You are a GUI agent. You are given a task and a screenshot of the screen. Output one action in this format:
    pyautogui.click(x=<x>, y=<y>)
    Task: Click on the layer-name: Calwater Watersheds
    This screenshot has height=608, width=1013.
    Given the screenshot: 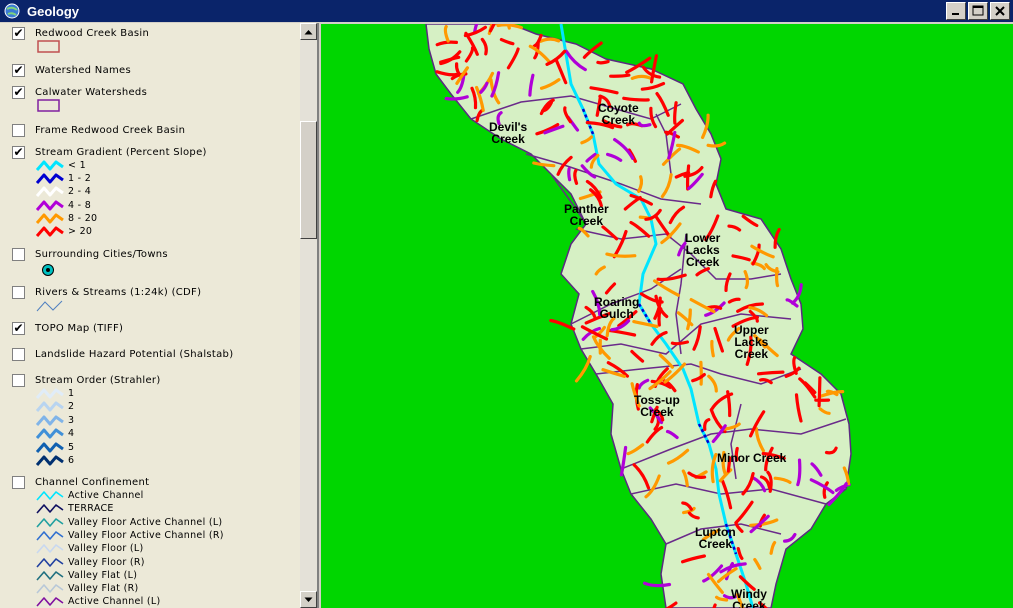 What is the action you would take?
    pyautogui.click(x=91, y=92)
    